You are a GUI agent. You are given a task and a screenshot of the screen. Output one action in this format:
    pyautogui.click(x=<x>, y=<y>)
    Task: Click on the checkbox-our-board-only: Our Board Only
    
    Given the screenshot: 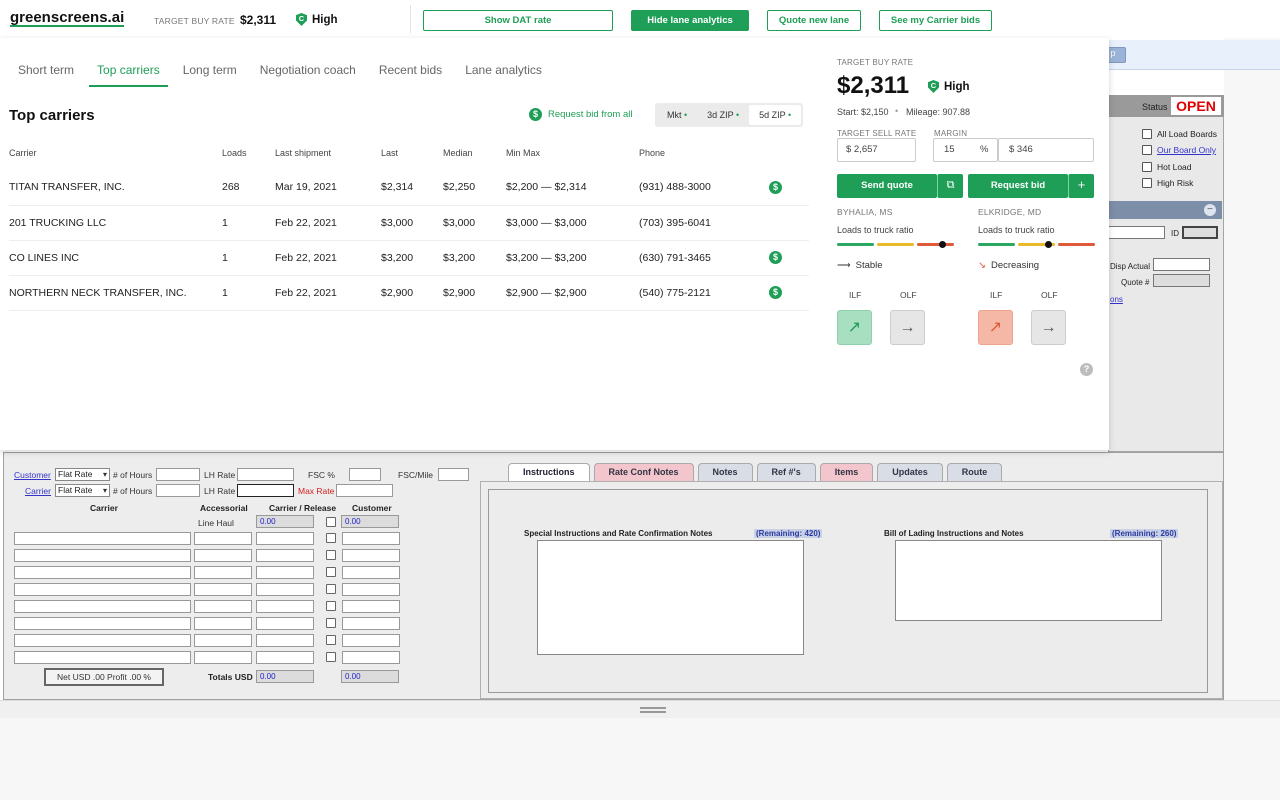 What is the action you would take?
    pyautogui.click(x=1179, y=150)
    